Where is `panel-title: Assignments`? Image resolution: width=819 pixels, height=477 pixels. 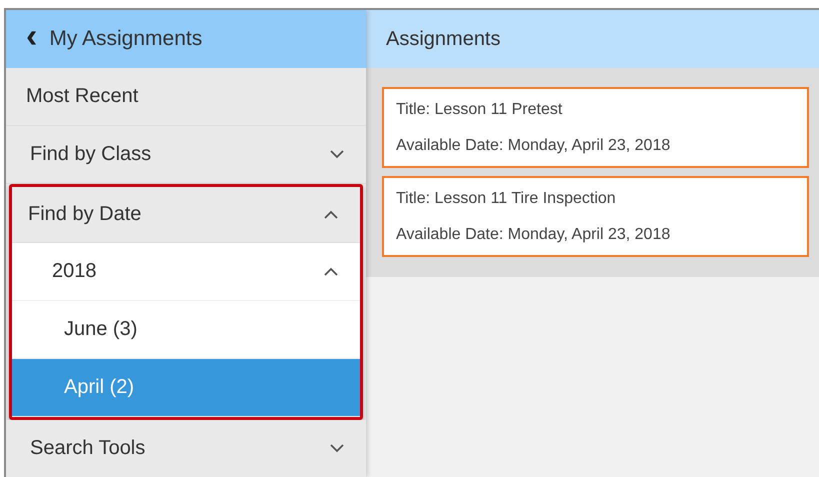
panel-title: Assignments is located at coordinates (443, 39).